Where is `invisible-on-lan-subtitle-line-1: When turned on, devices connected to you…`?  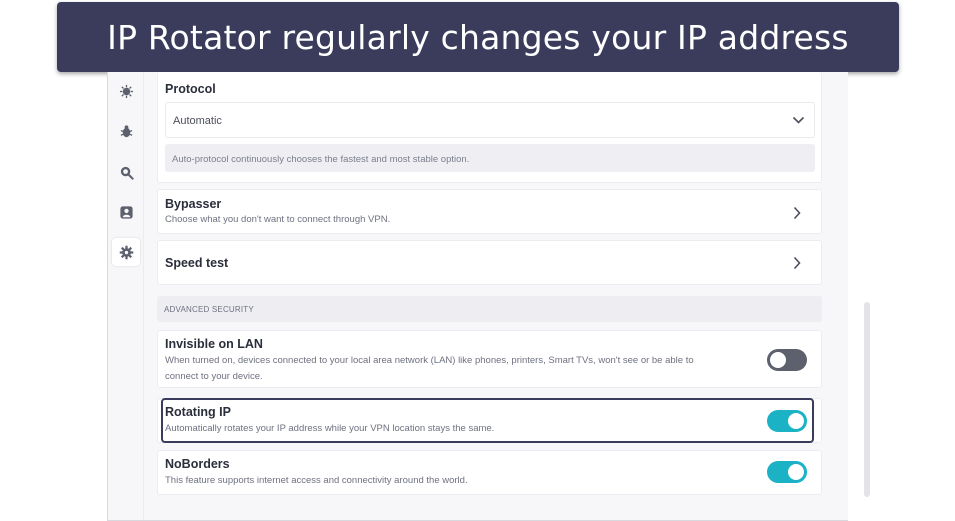
invisible-on-lan-subtitle-line-1: When turned on, devices connected to you… is located at coordinates (429, 360).